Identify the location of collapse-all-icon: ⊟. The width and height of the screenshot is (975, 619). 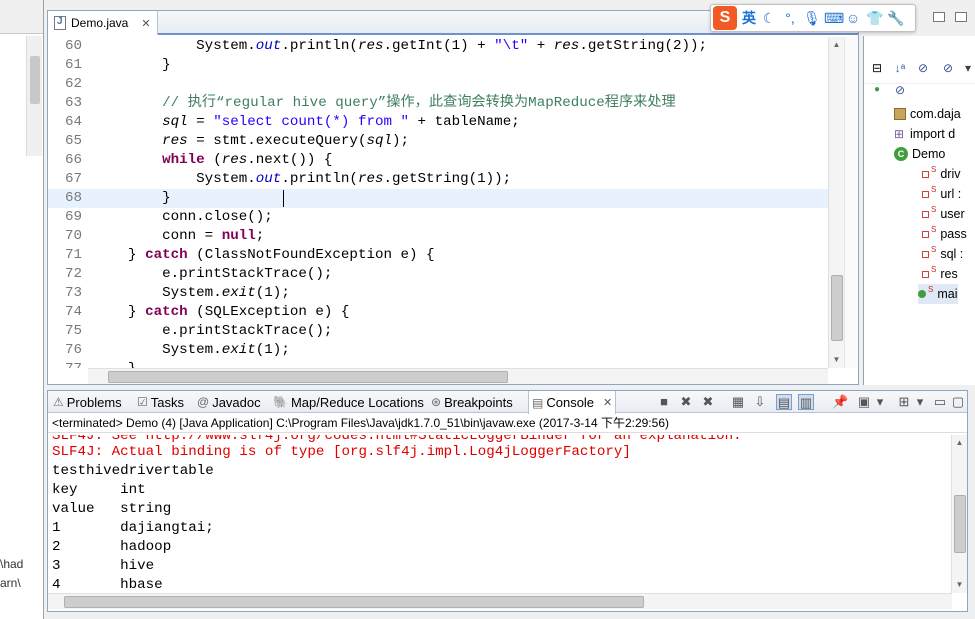
(877, 68).